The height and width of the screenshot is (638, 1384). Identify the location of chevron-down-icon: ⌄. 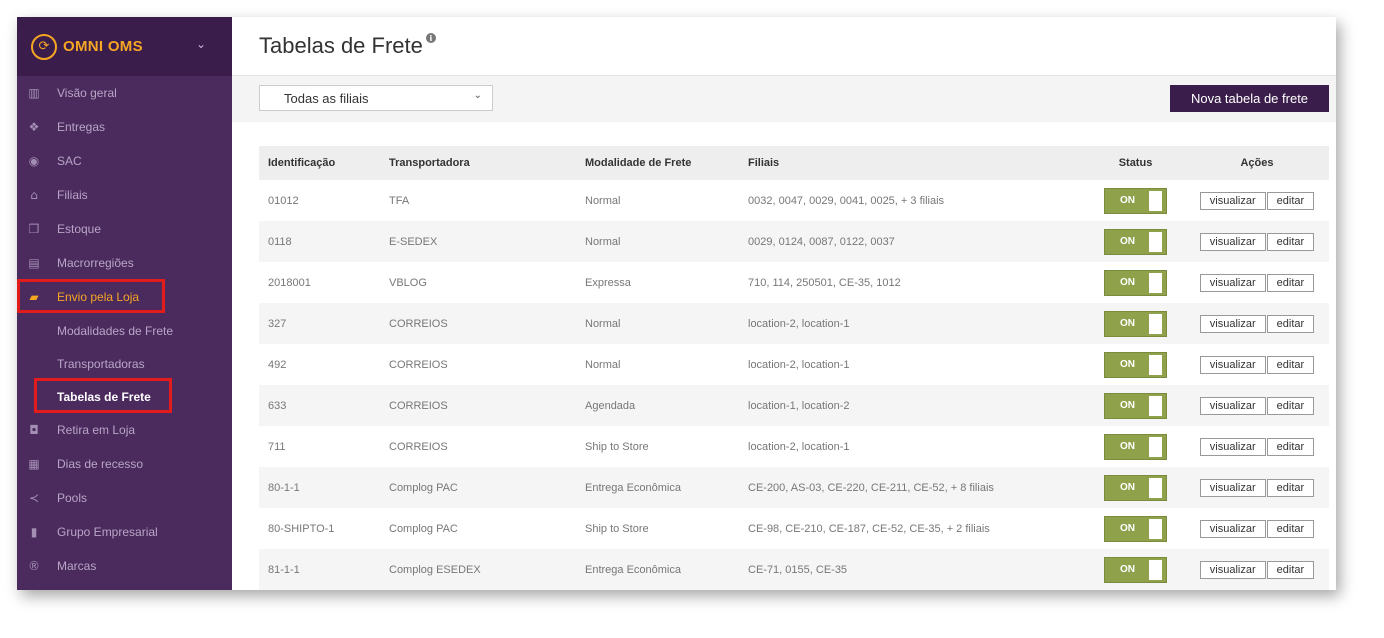
(201, 44).